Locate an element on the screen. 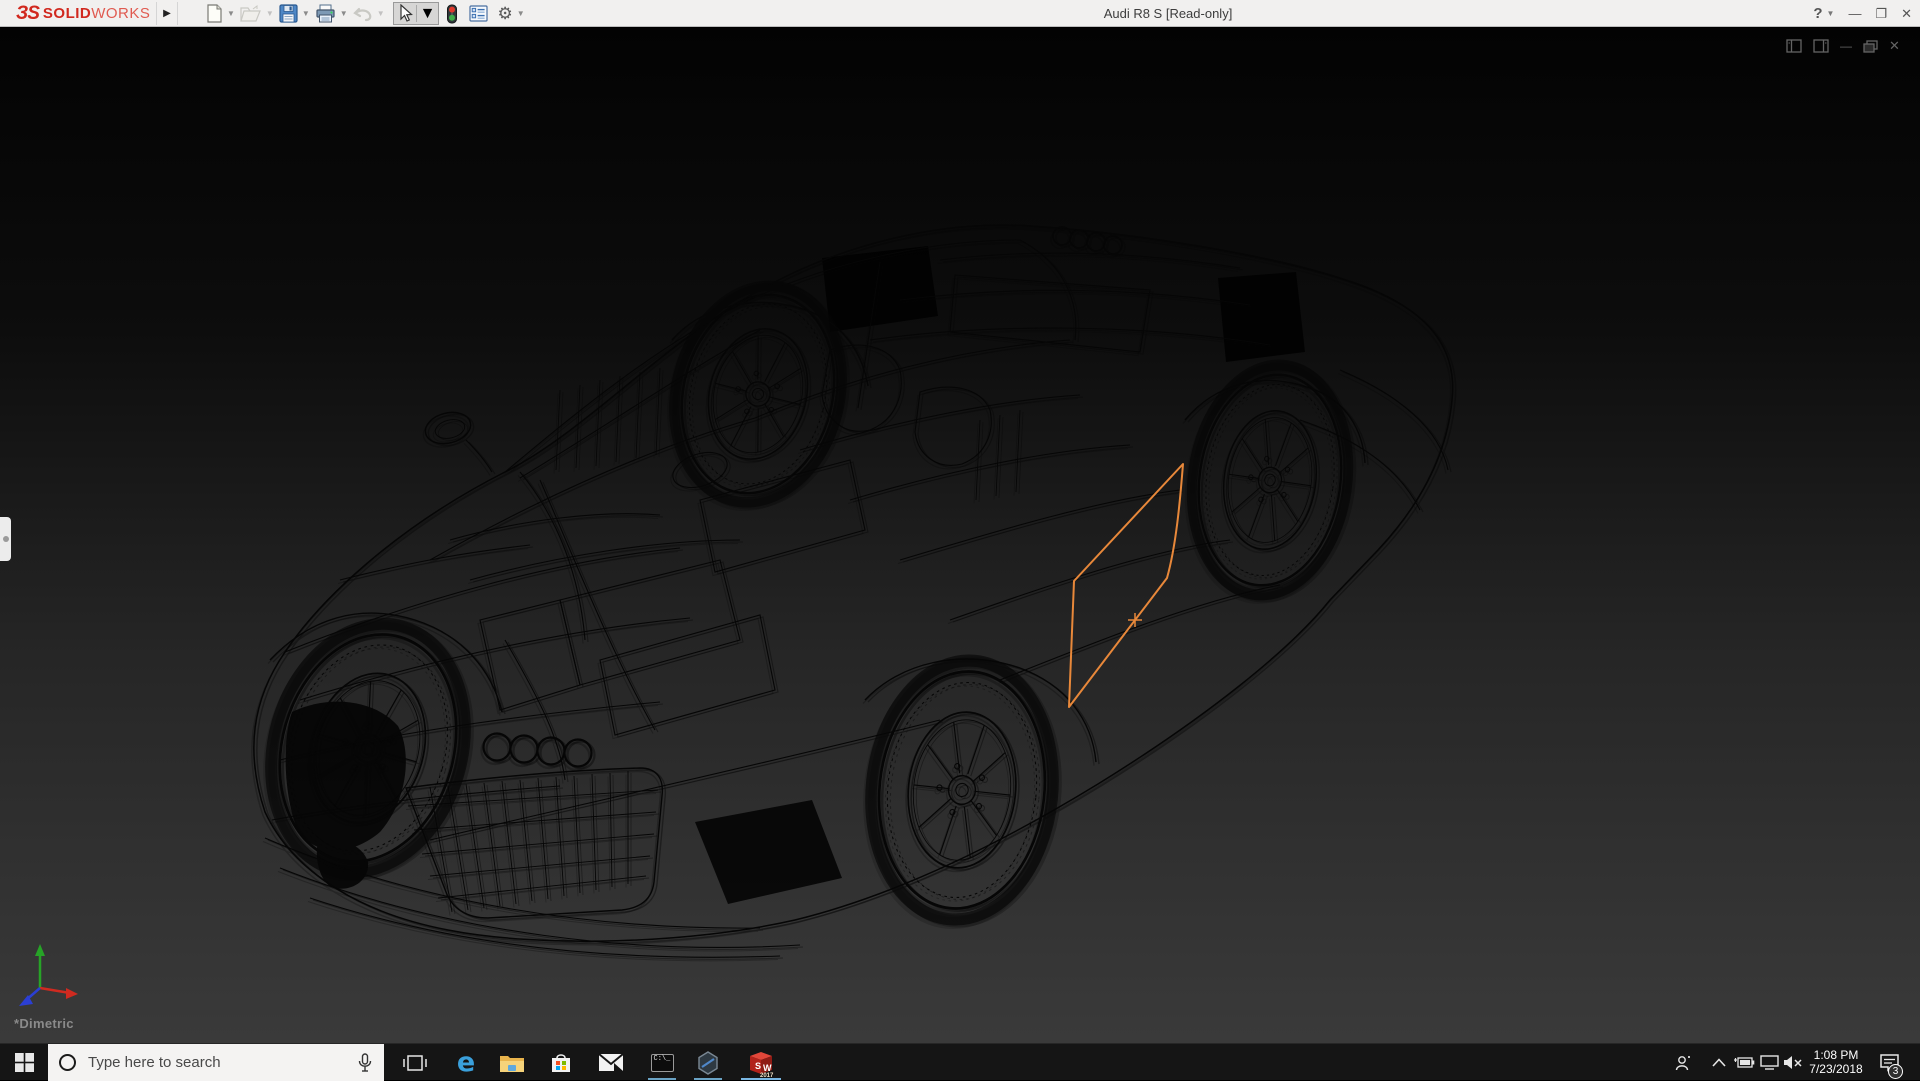 The width and height of the screenshot is (1920, 1081). store-icon is located at coordinates (561, 1062).